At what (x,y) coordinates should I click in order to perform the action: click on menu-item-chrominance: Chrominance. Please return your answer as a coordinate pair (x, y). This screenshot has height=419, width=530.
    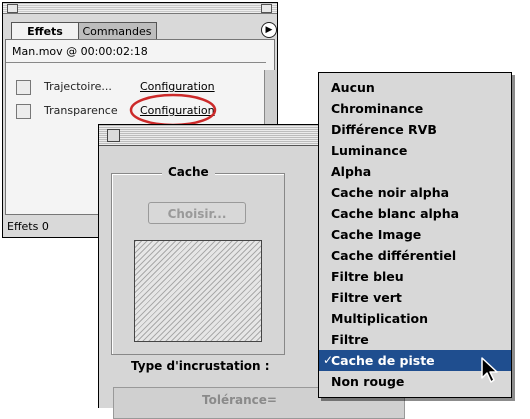
    Looking at the image, I should click on (415, 108).